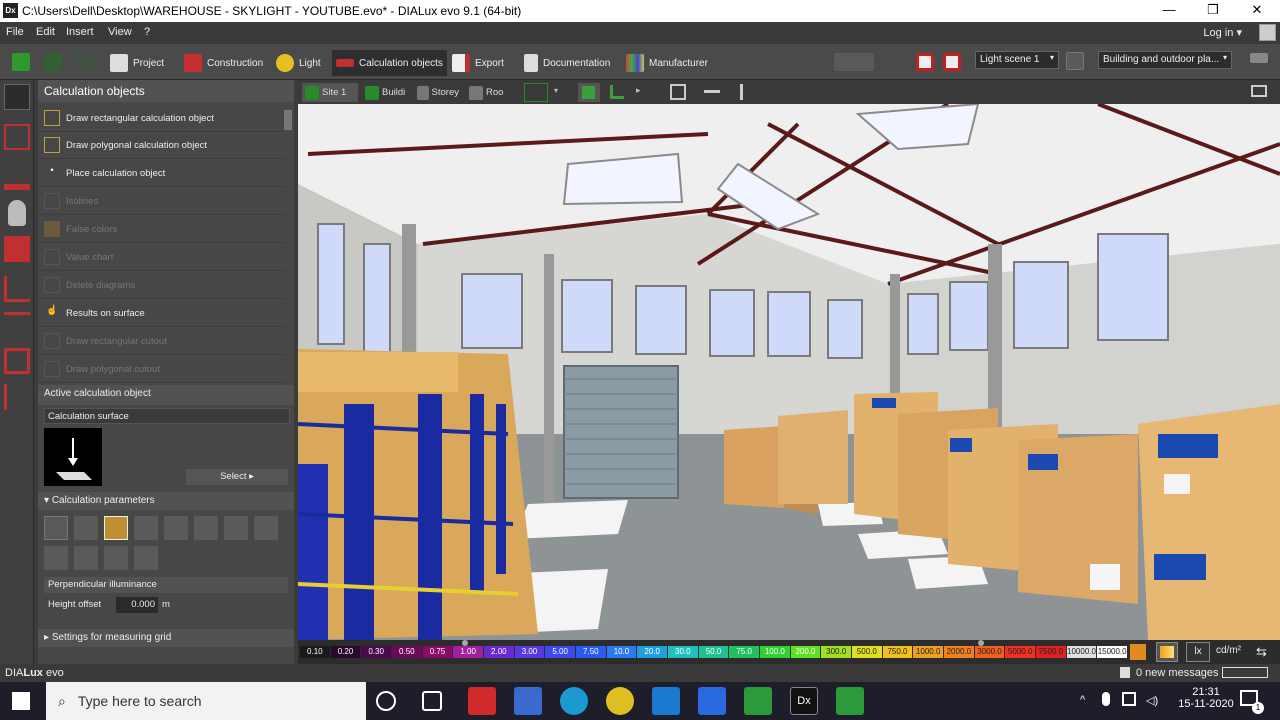 This screenshot has width=1280, height=720. I want to click on windows-start-icon, so click(21, 701).